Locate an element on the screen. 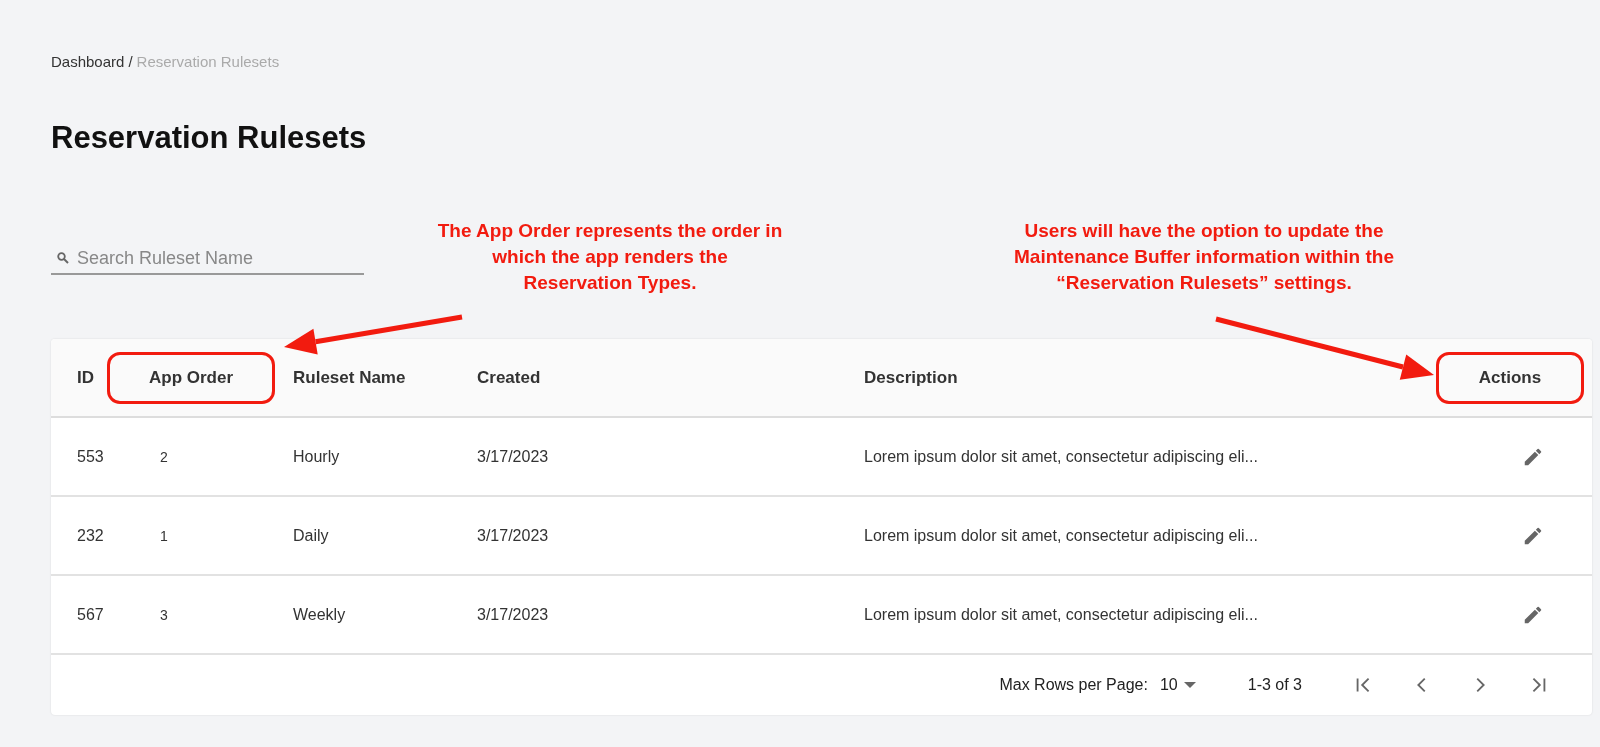 The width and height of the screenshot is (1600, 747). breadcrumb-item: Reservation Rulesets is located at coordinates (208, 62).